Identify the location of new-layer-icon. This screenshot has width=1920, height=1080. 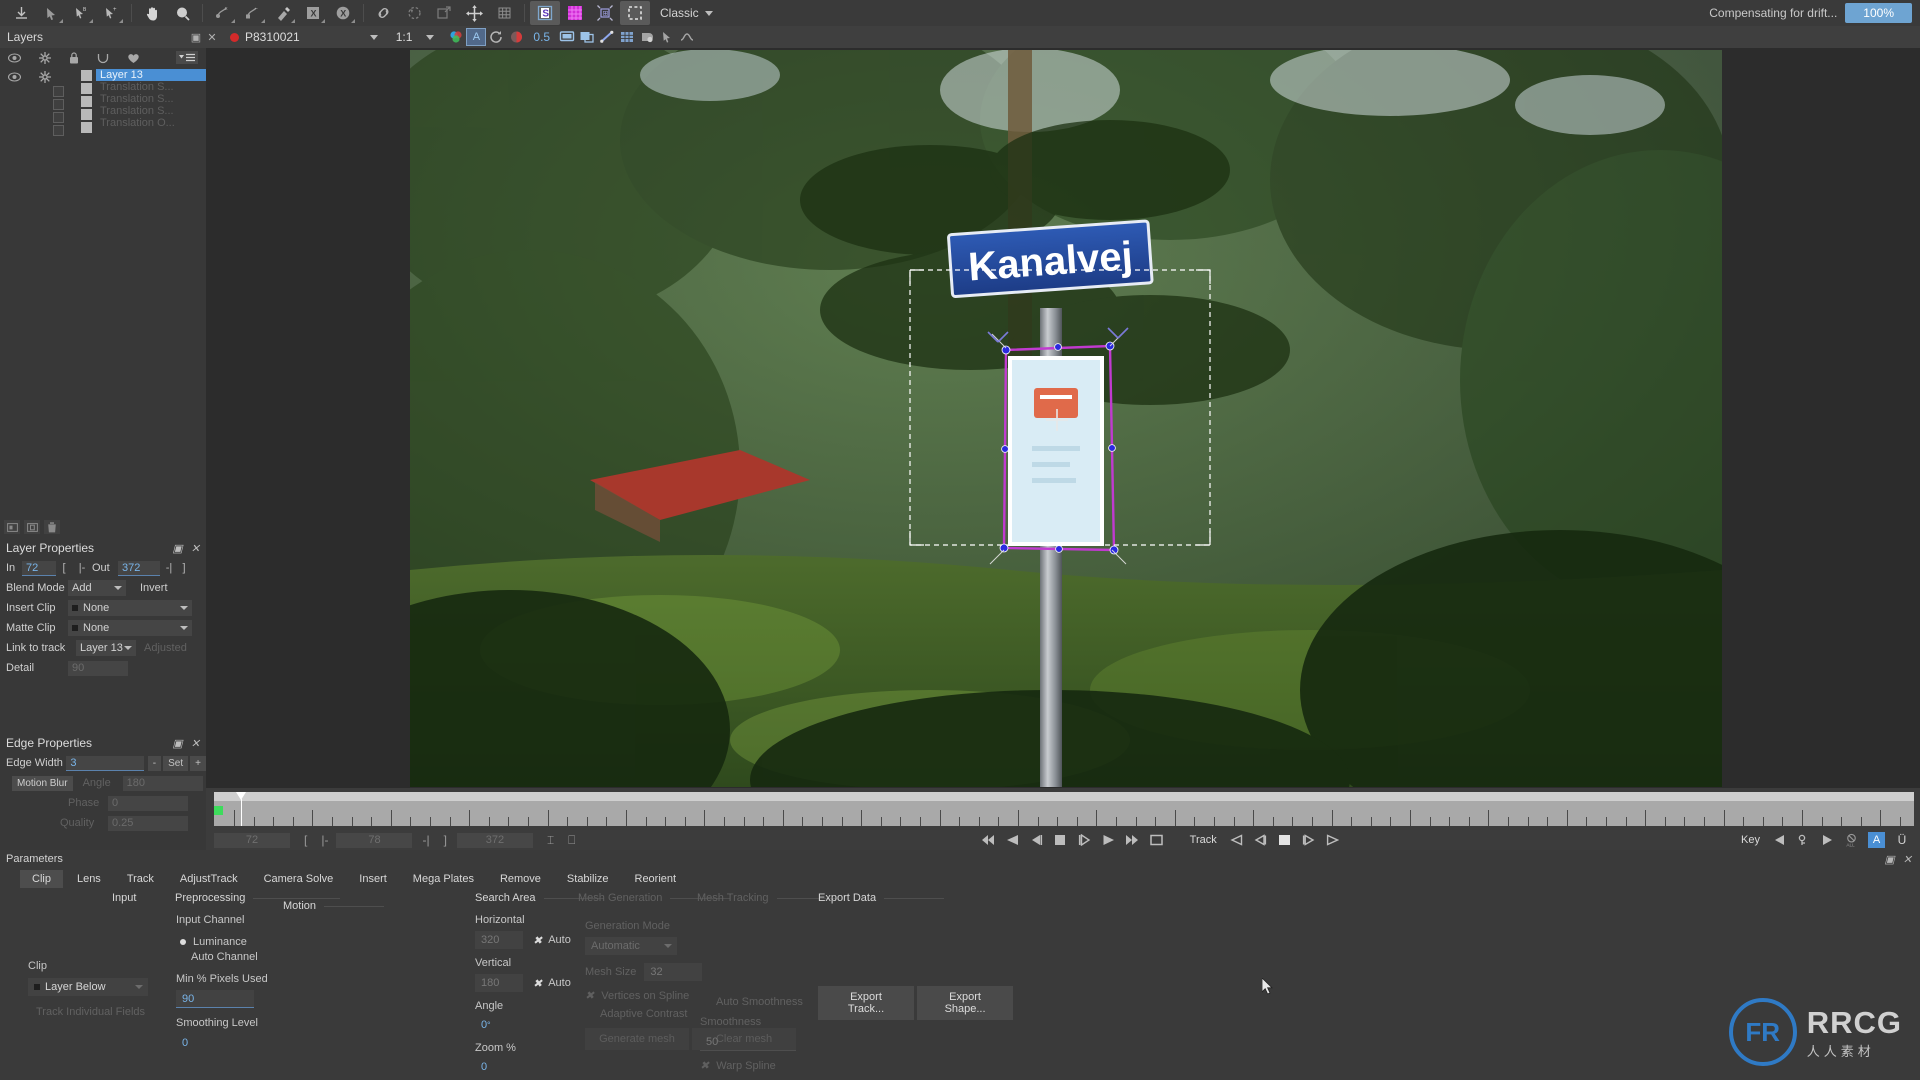
(12, 527).